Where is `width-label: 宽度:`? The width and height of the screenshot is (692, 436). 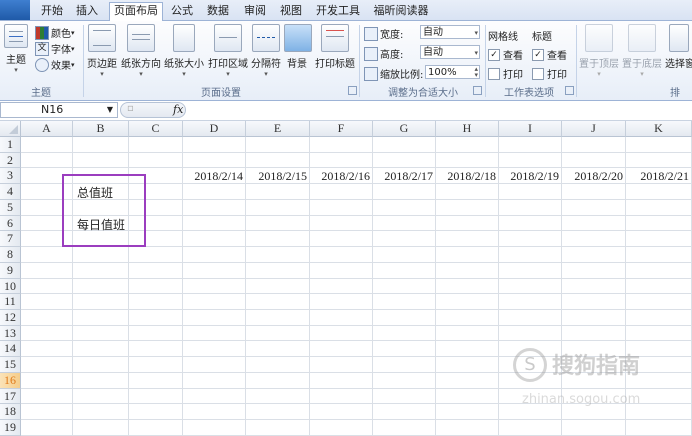
width-label: 宽度: is located at coordinates (392, 35).